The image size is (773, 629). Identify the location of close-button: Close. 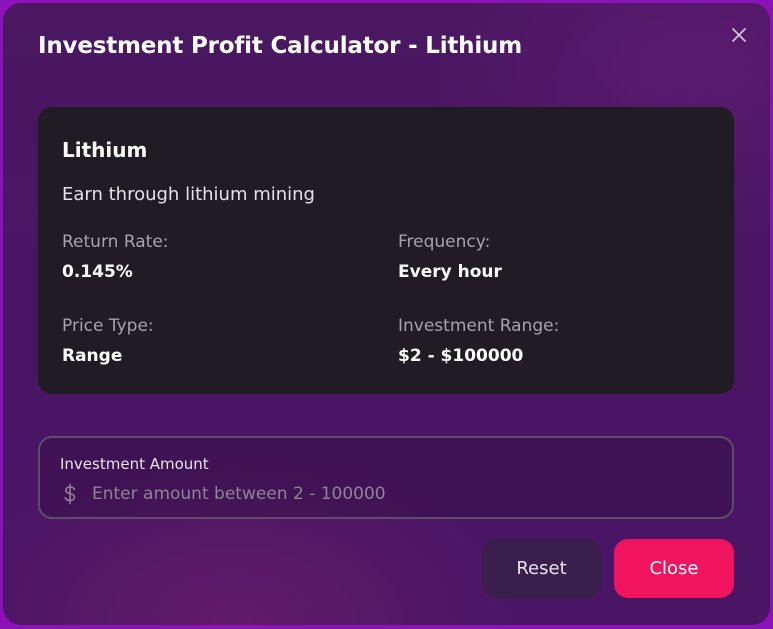
(674, 568).